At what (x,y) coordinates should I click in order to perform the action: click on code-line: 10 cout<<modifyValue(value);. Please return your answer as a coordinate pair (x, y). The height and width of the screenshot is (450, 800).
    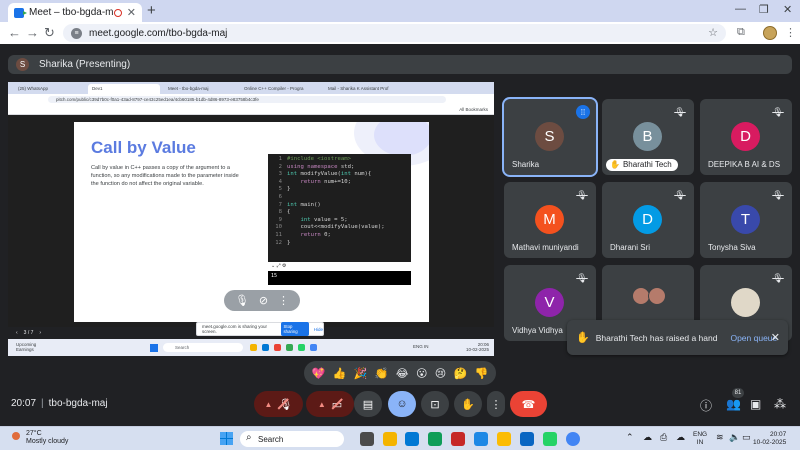
    Looking at the image, I should click on (339, 228).